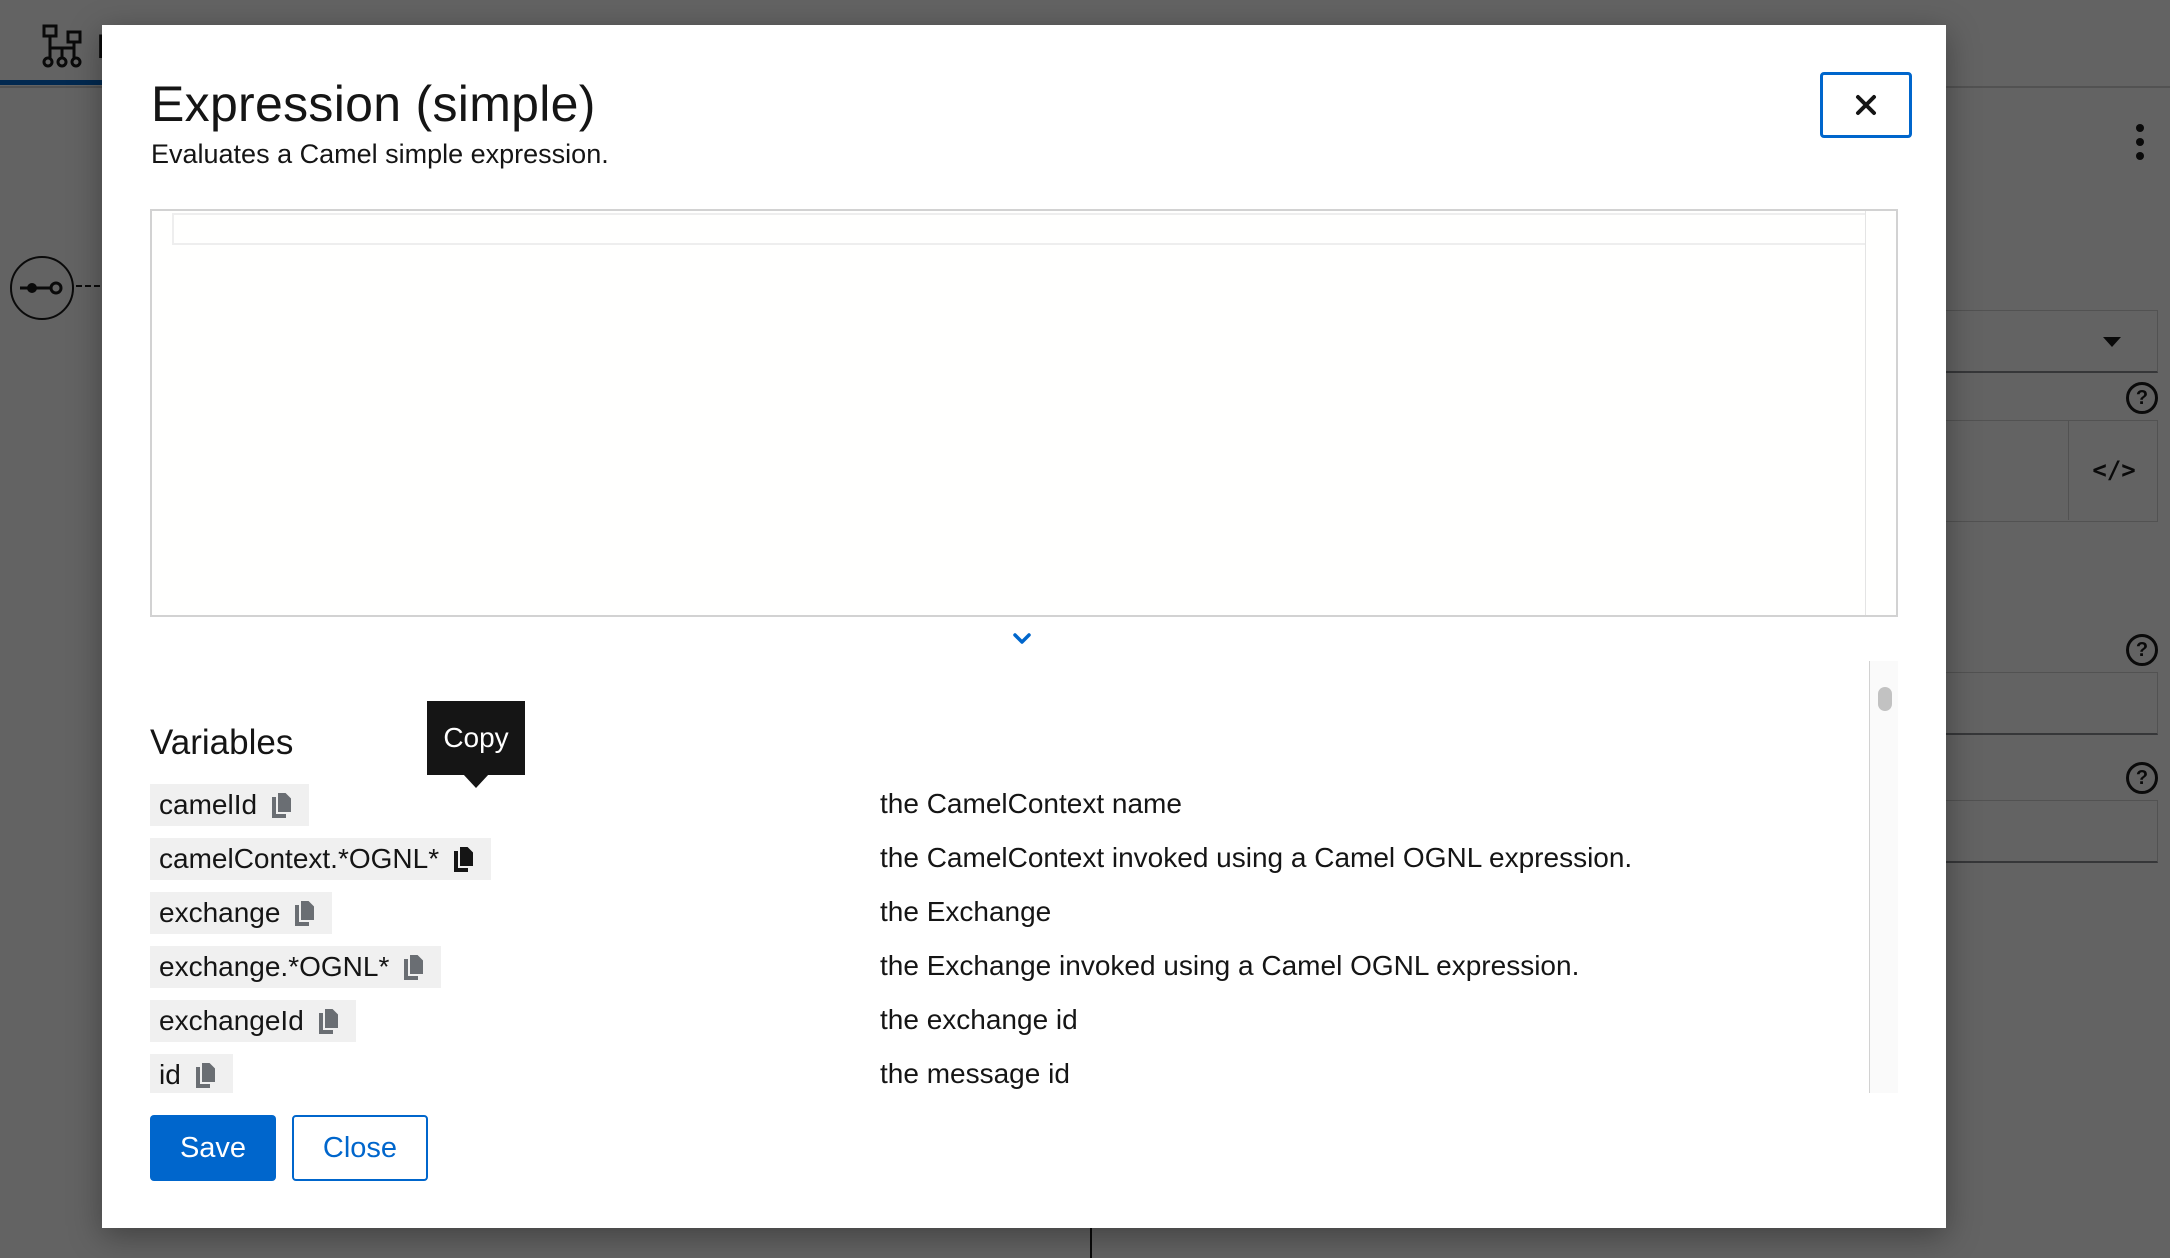  Describe the element at coordinates (1022, 229) in the screenshot. I see `editor-active-line` at that location.